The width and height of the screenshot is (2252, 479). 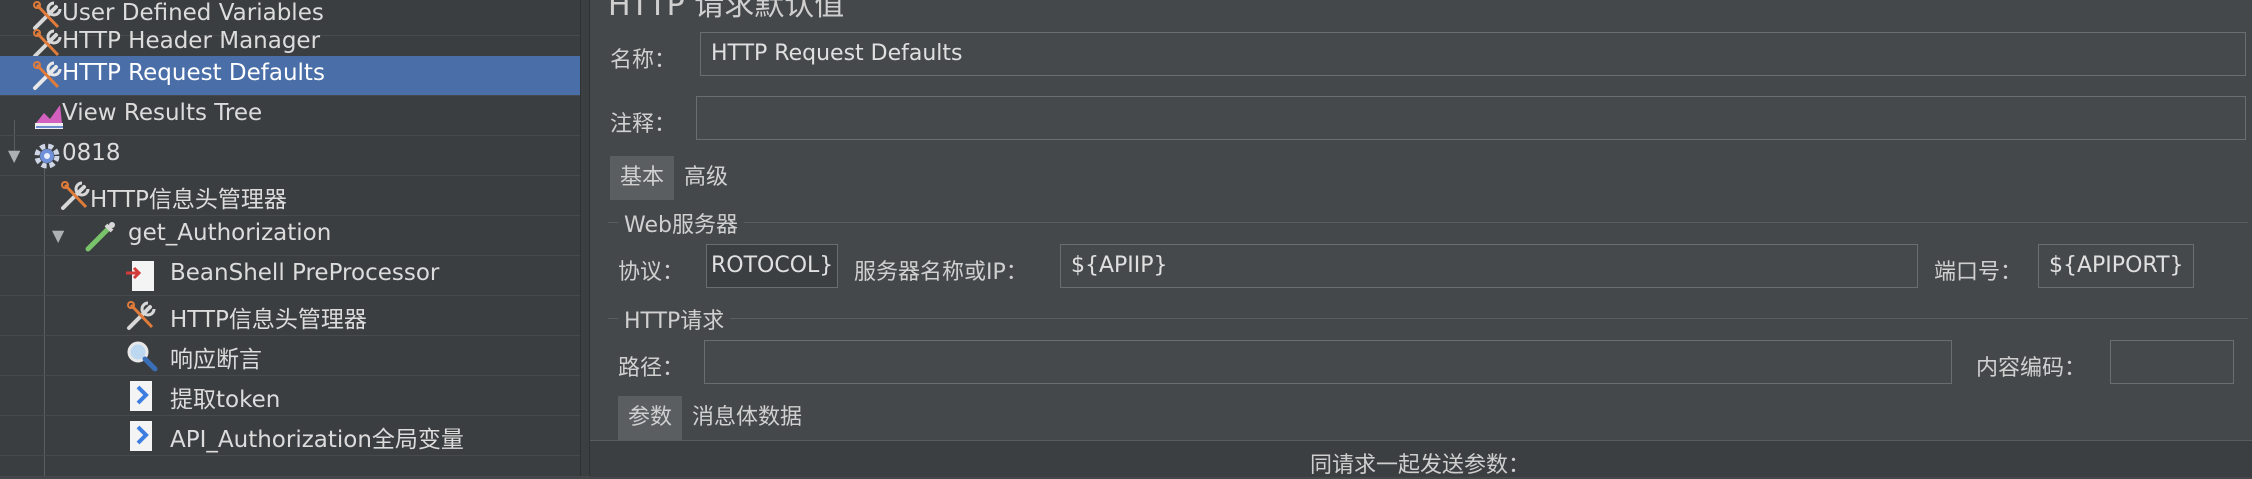 I want to click on tab-advanced: 高级, so click(x=706, y=178).